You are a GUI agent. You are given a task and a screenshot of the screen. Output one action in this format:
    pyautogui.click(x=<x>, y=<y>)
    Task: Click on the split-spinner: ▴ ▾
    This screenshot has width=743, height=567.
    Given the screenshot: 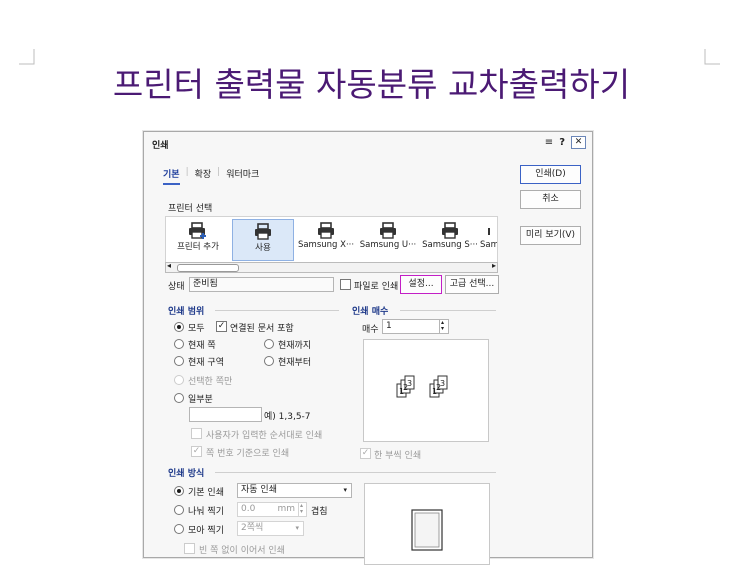 What is the action you would take?
    pyautogui.click(x=302, y=509)
    